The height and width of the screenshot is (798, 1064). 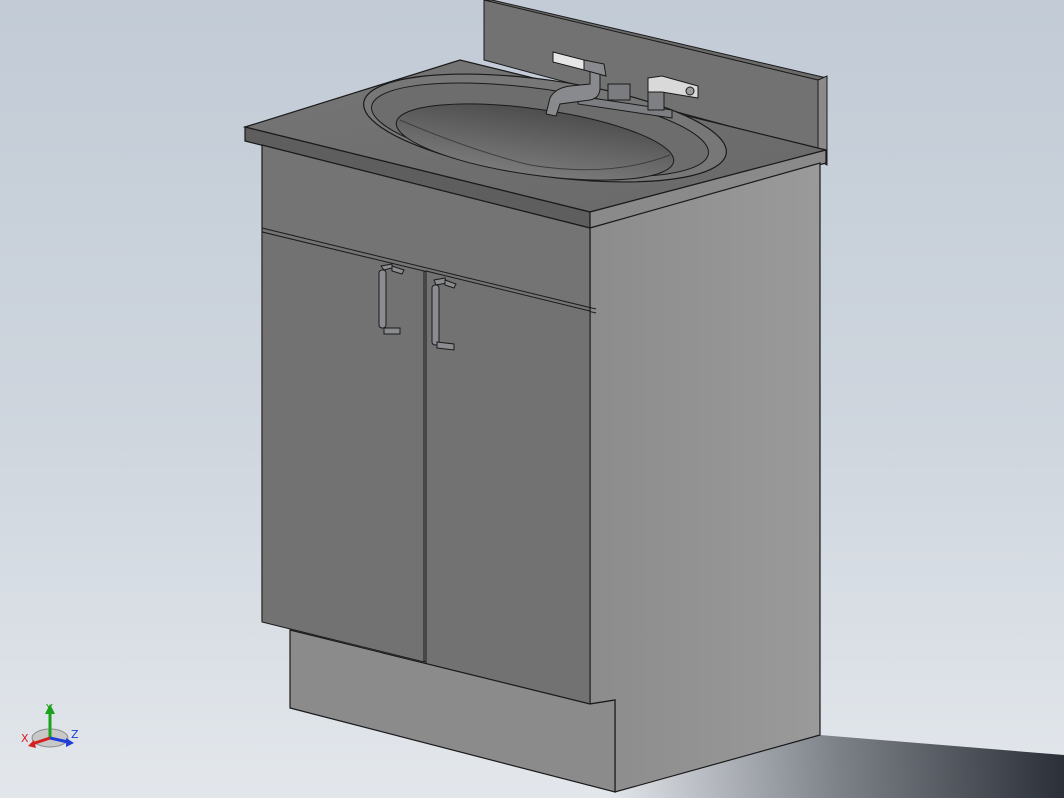 What do you see at coordinates (75, 734) in the screenshot?
I see `z-axis-label: Z` at bounding box center [75, 734].